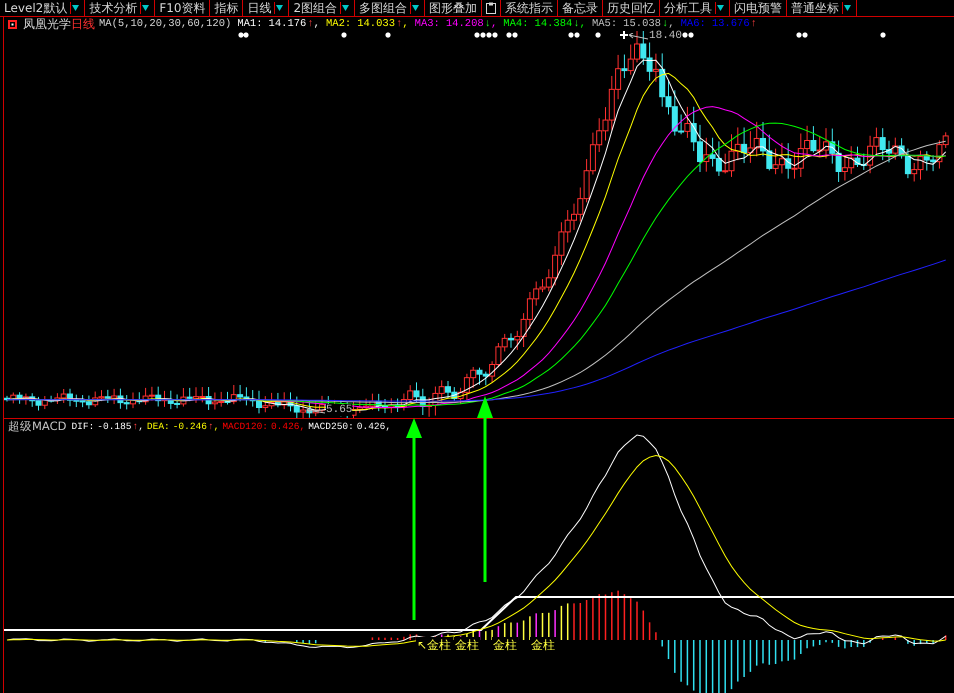 This screenshot has width=954, height=693. What do you see at coordinates (731, 24) in the screenshot?
I see `indicator-value: 13.676` at bounding box center [731, 24].